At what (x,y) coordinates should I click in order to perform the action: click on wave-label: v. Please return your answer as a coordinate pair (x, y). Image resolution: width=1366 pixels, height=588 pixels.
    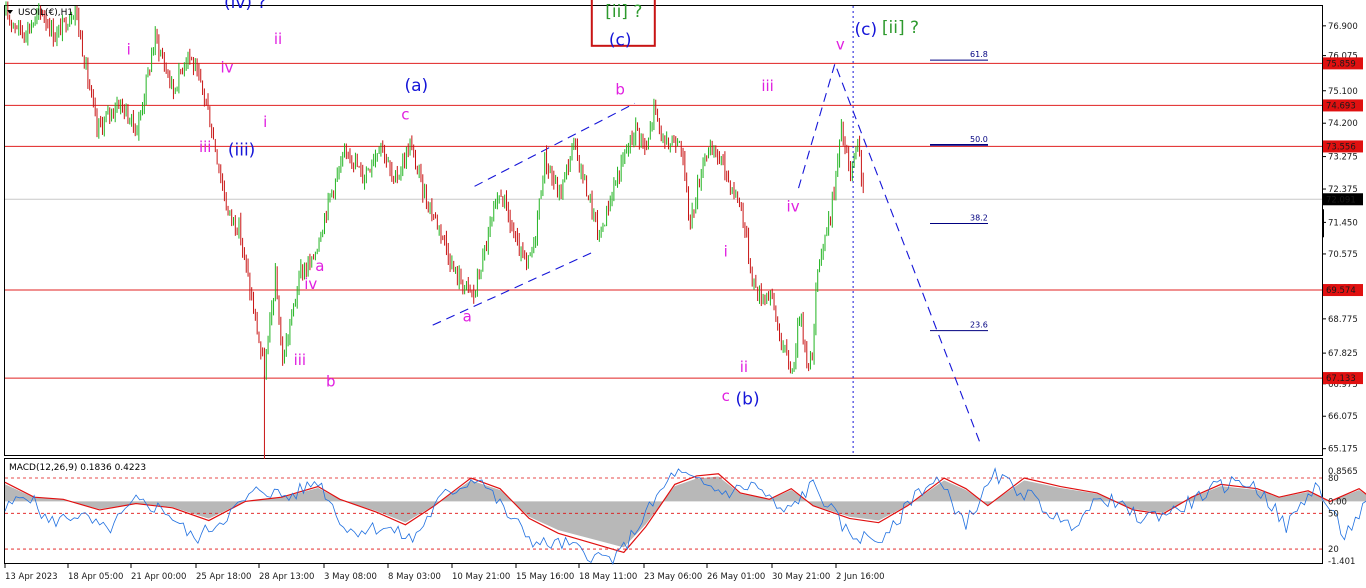
    Looking at the image, I should click on (840, 44).